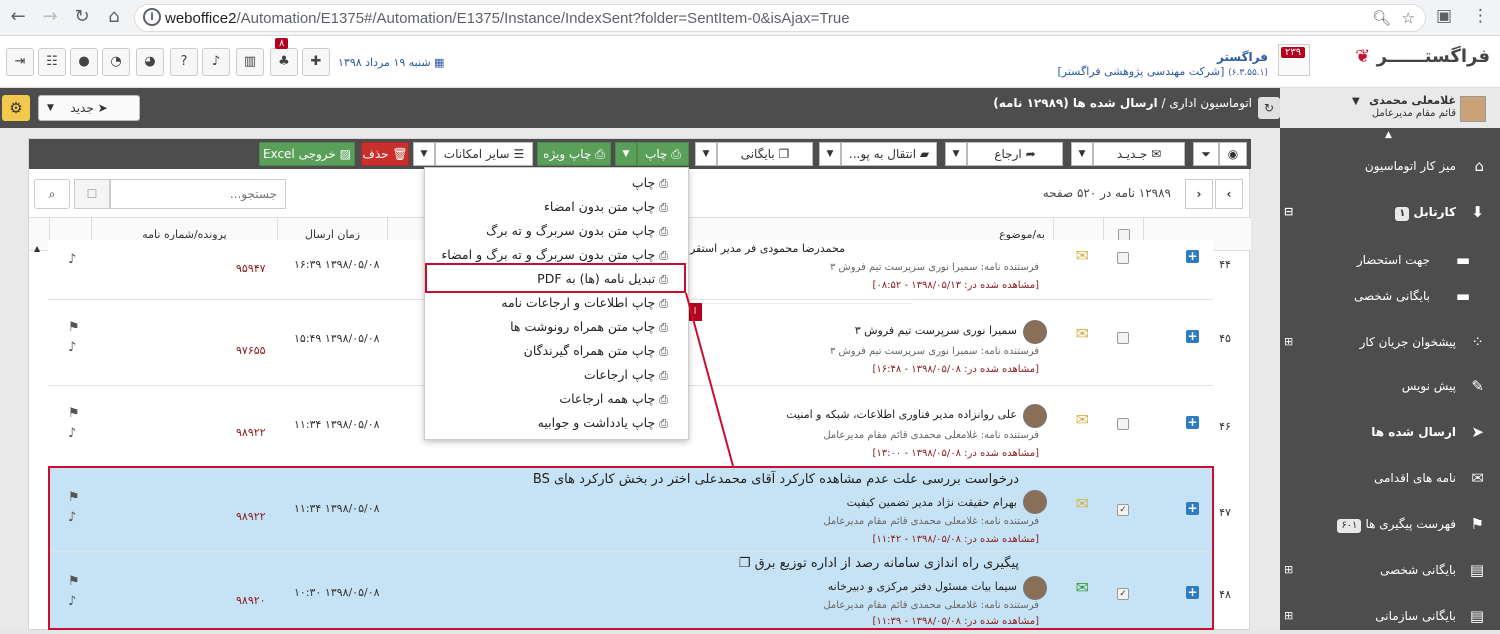 Image resolution: width=1500 pixels, height=634 pixels. What do you see at coordinates (556, 230) in the screenshot?
I see `menu-item-print-no-letterhead: ⎙چاپ متن بدون سربرگ و ته برگ` at bounding box center [556, 230].